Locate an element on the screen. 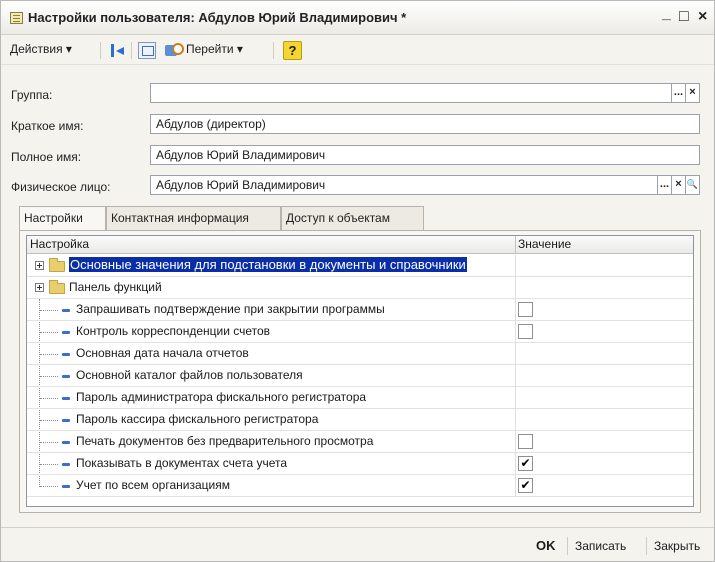  group-clear-button: × is located at coordinates (693, 93).